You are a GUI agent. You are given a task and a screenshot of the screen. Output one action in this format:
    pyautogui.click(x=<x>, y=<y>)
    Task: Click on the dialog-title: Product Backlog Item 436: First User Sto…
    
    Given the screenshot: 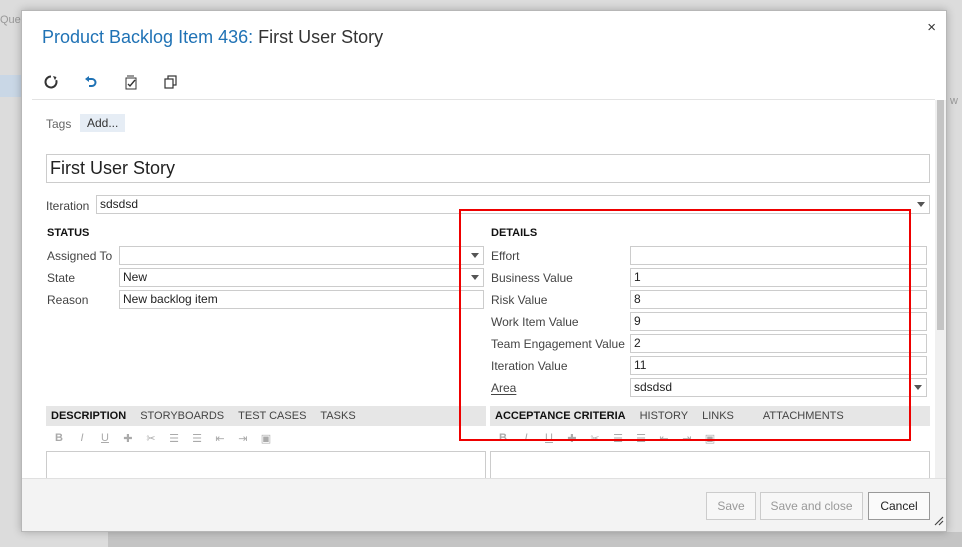 What is the action you would take?
    pyautogui.click(x=212, y=37)
    